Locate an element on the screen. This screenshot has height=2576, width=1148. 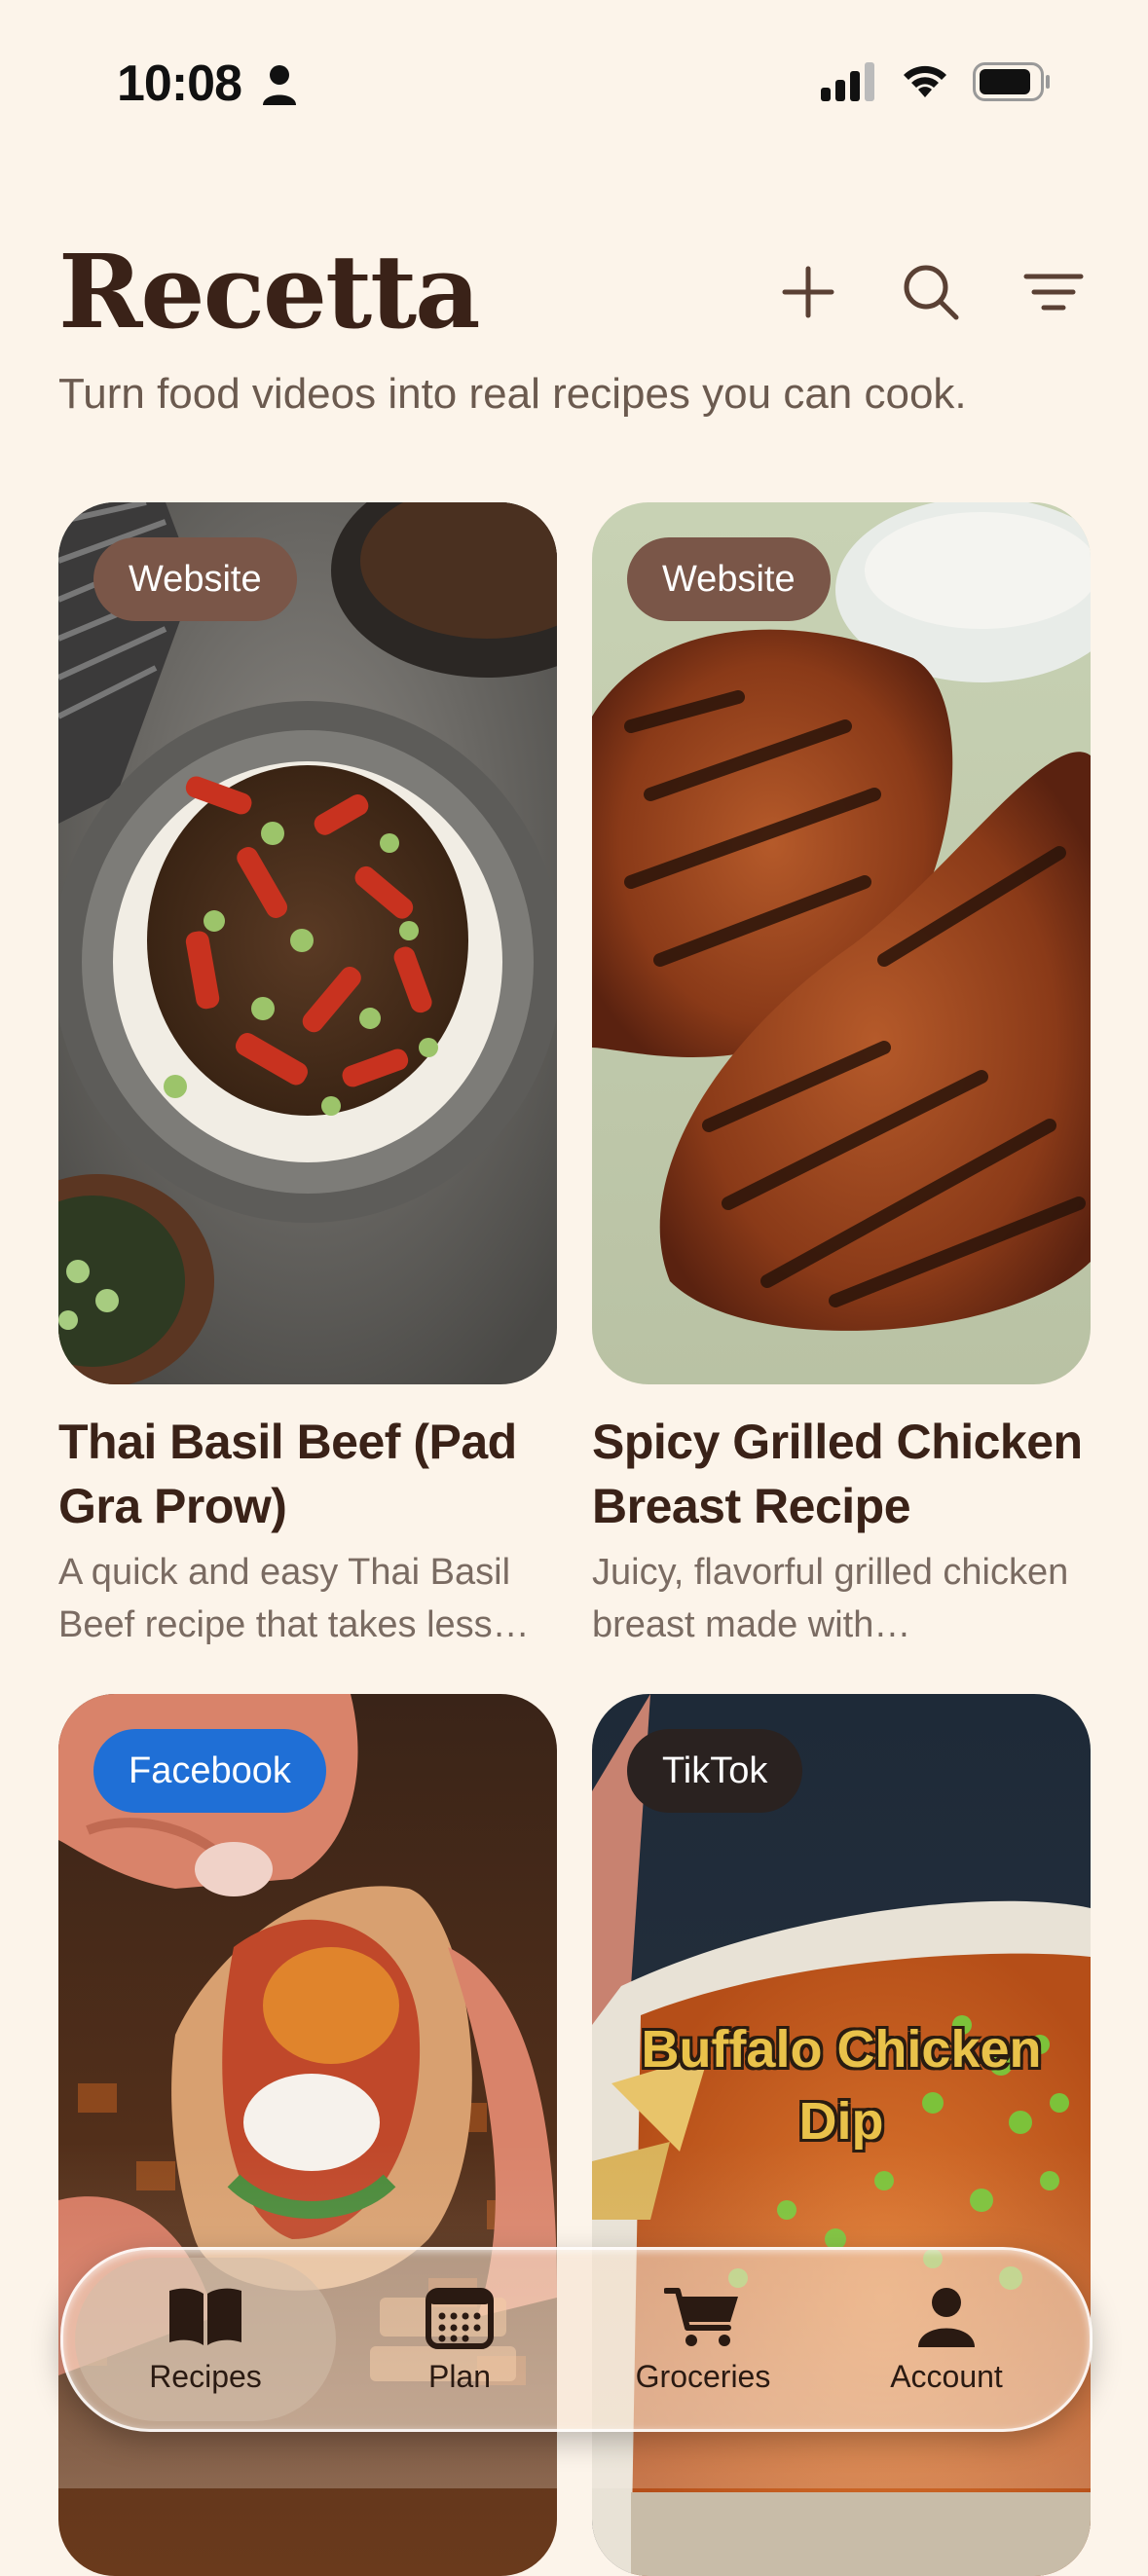
signal-icon is located at coordinates (848, 81).